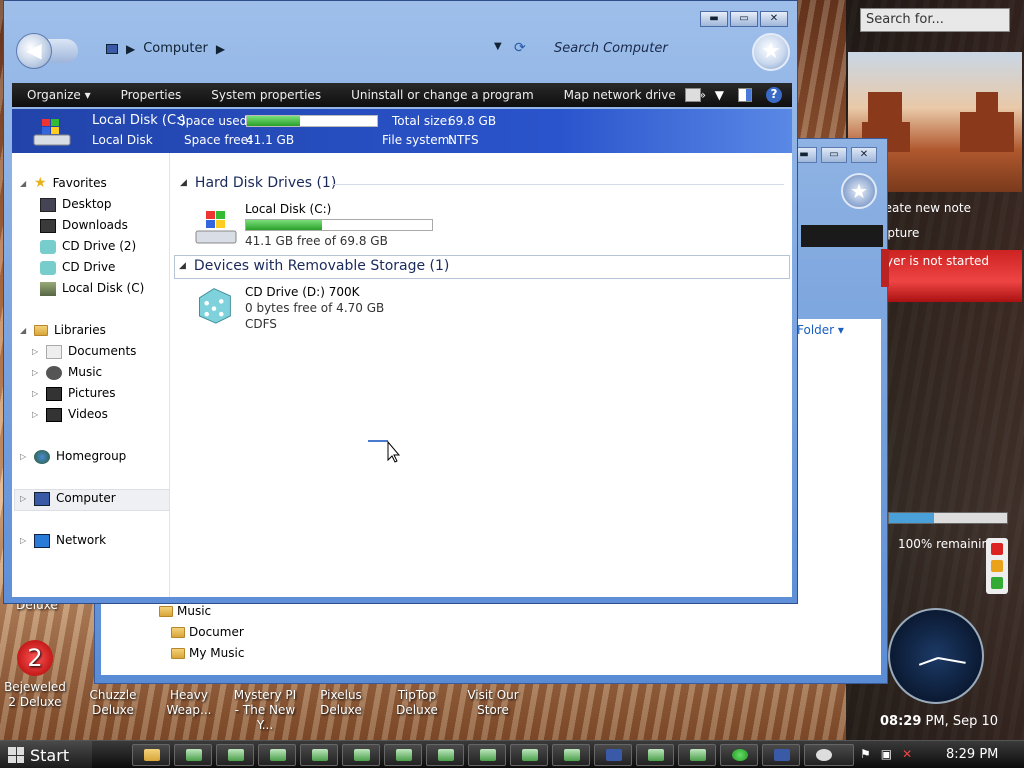 The width and height of the screenshot is (1024, 768). What do you see at coordinates (84, 225) in the screenshot?
I see `nav-downloads: Downloads` at bounding box center [84, 225].